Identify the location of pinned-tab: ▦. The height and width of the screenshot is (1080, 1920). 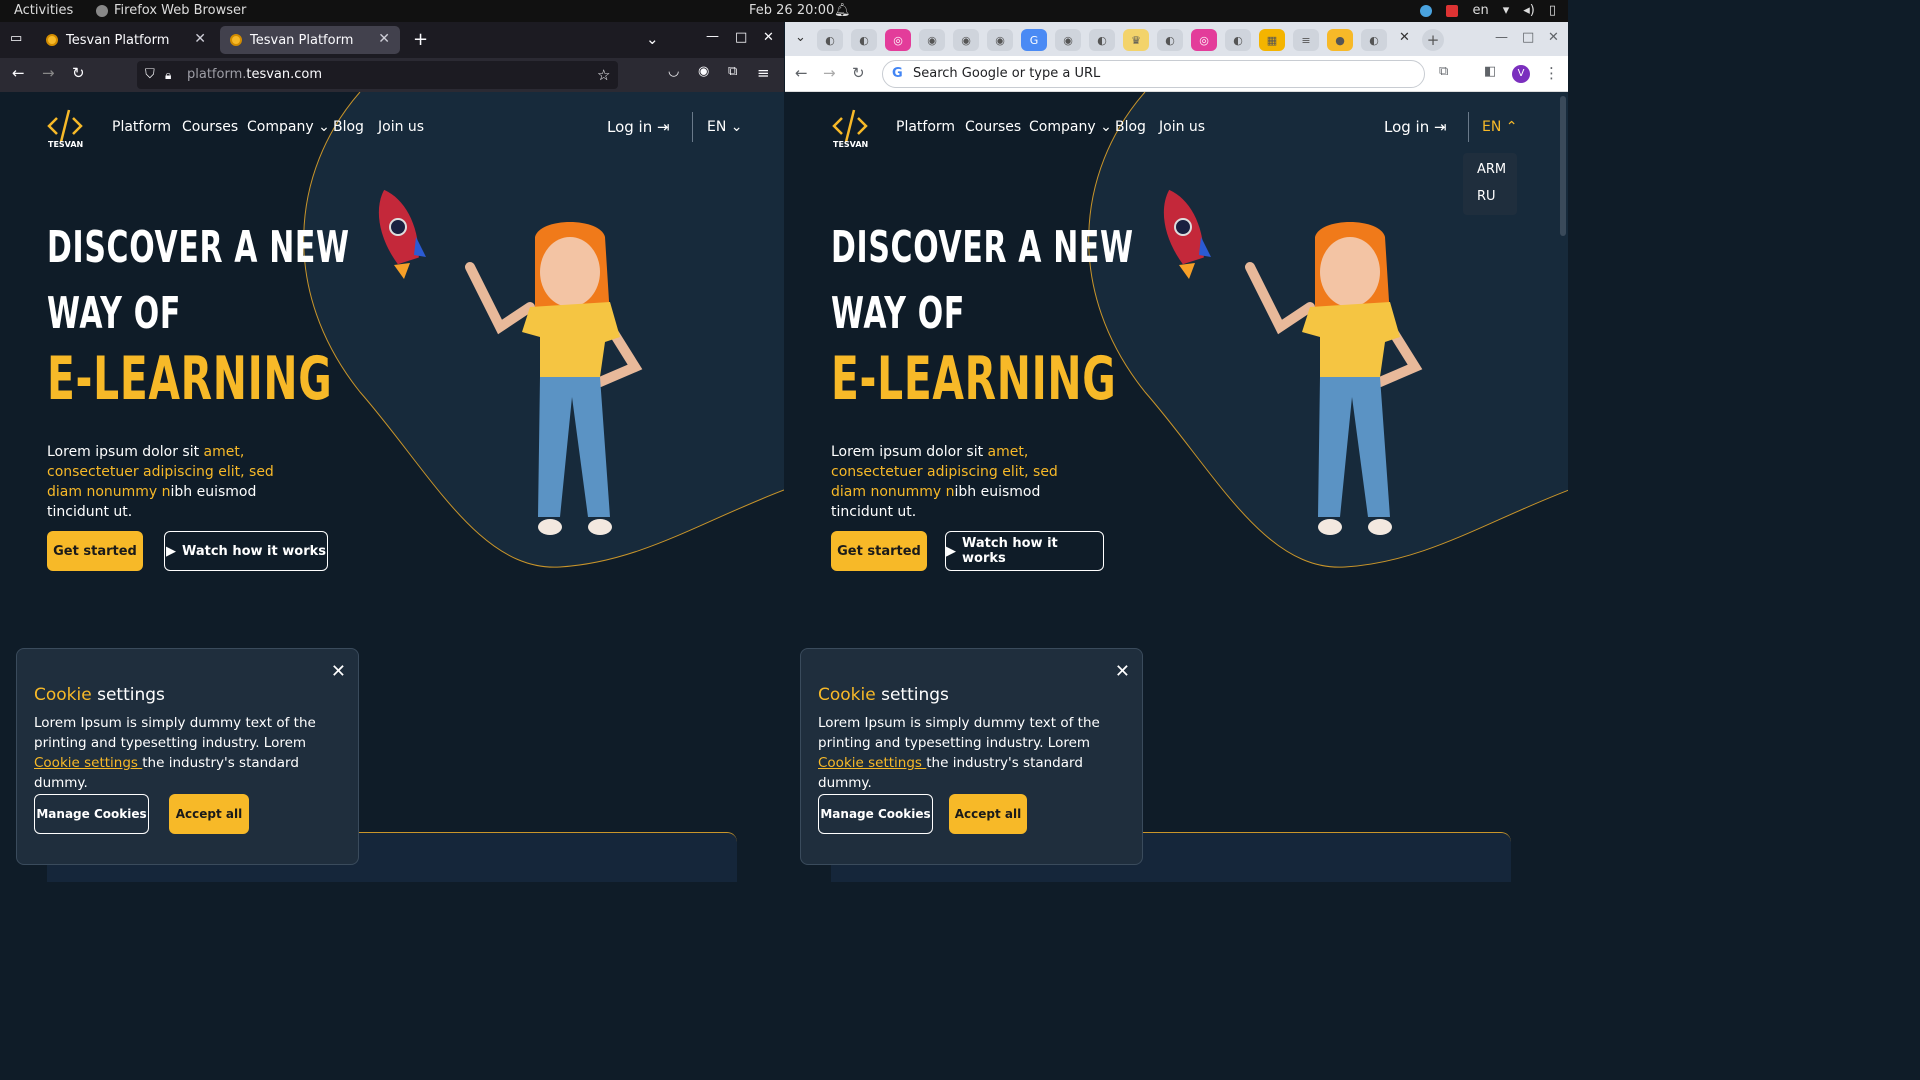
(1272, 40).